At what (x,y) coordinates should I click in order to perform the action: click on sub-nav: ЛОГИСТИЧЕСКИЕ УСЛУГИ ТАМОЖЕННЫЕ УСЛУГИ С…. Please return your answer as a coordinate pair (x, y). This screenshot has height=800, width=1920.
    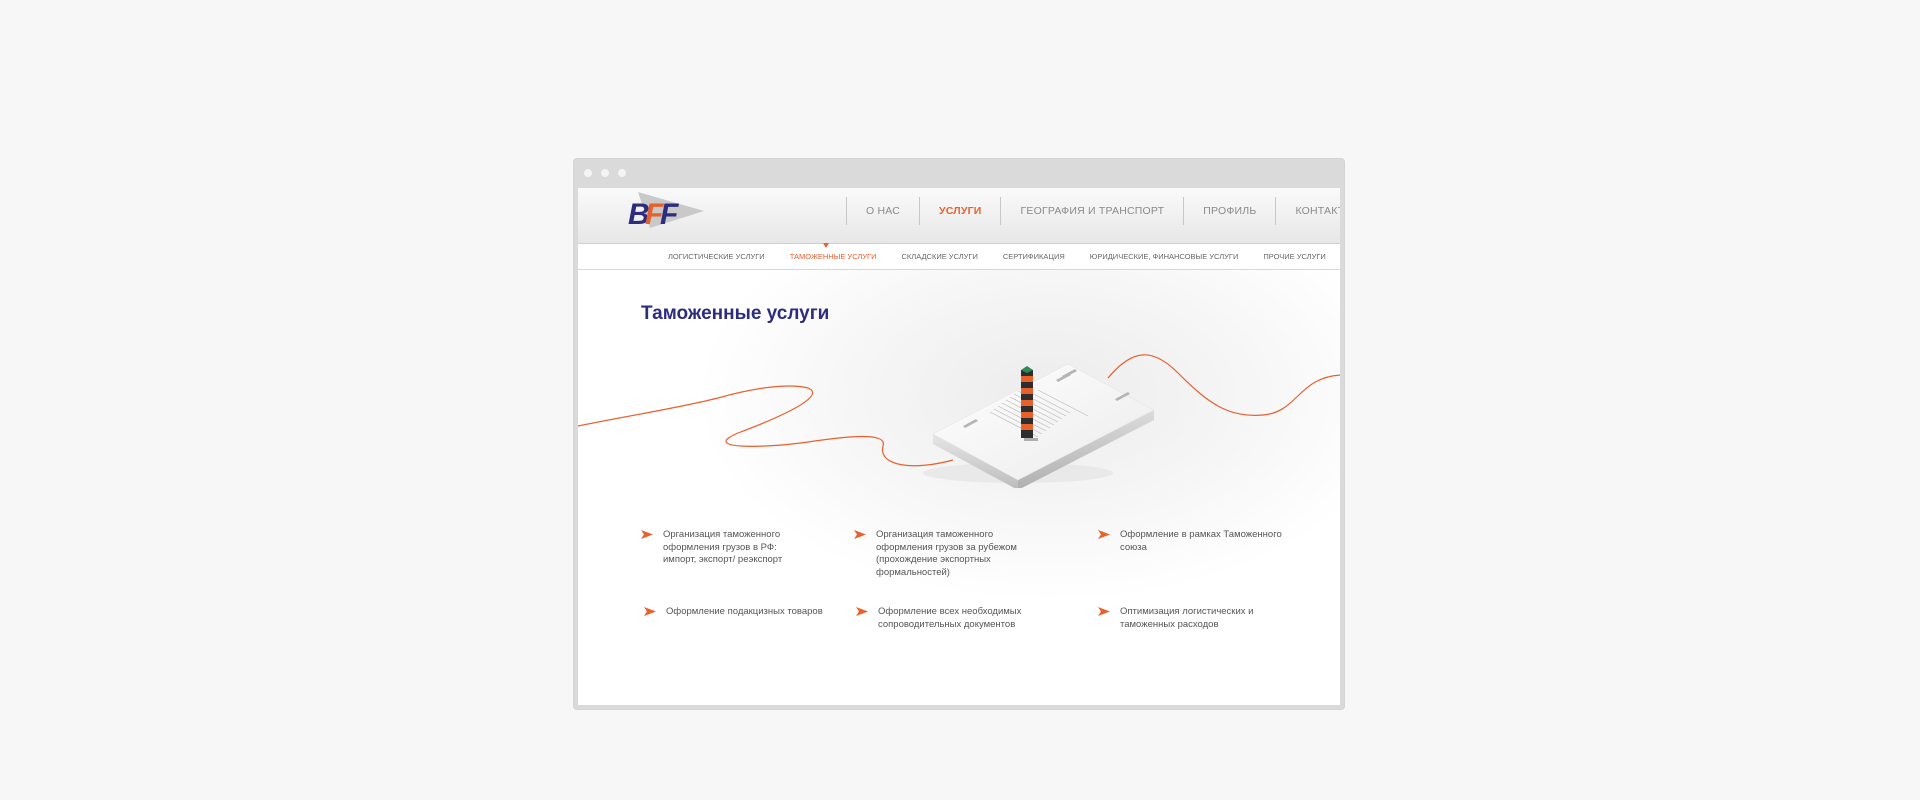
    Looking at the image, I should click on (959, 257).